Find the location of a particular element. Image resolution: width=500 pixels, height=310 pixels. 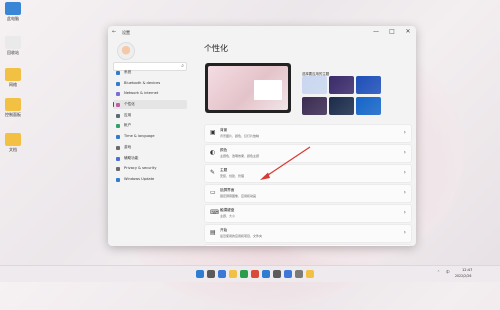

desktop-icon-label: 此电脑 is located at coordinates (13, 18).